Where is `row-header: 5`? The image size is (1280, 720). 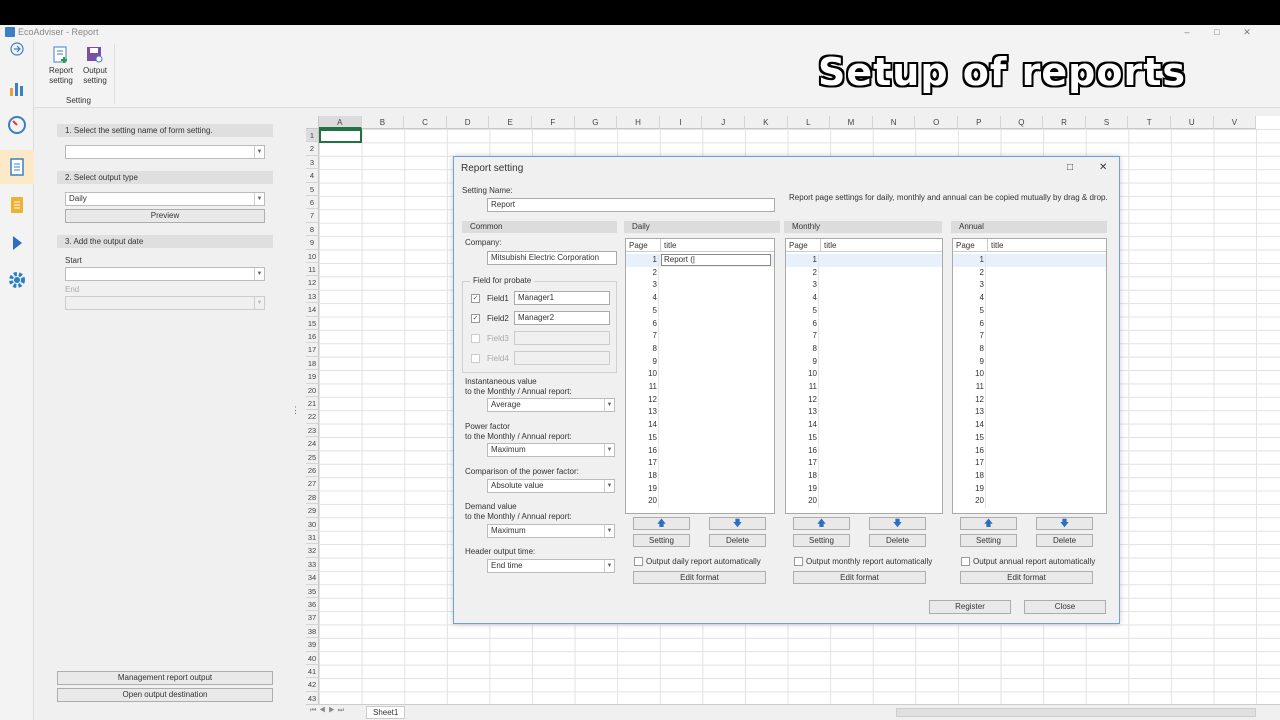
row-header: 5 is located at coordinates (312, 189).